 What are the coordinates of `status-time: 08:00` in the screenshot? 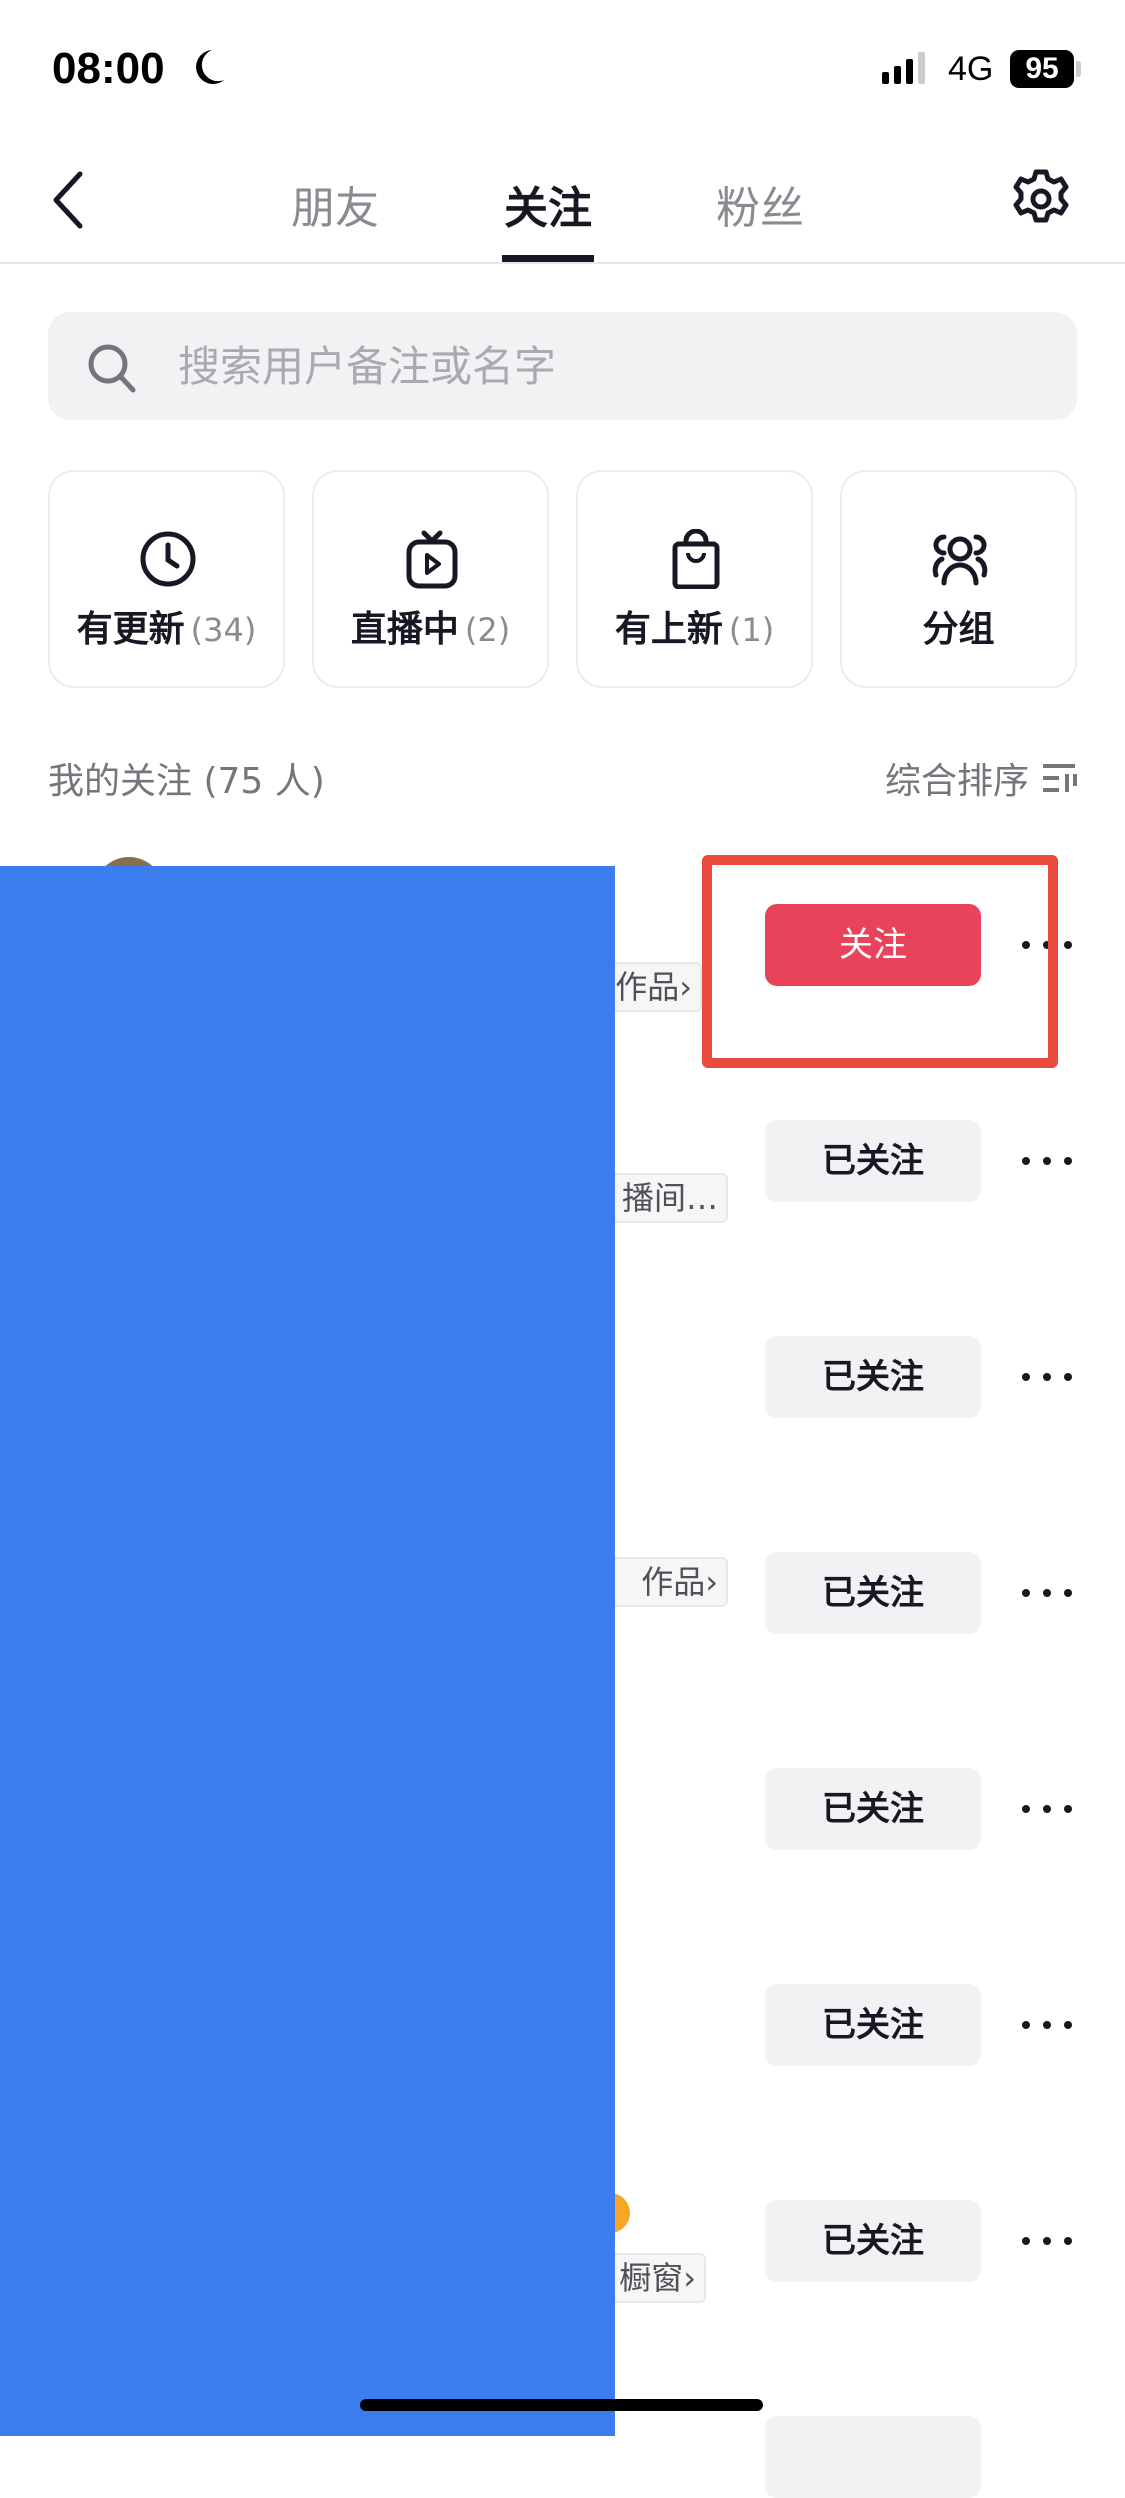 It's located at (108, 68).